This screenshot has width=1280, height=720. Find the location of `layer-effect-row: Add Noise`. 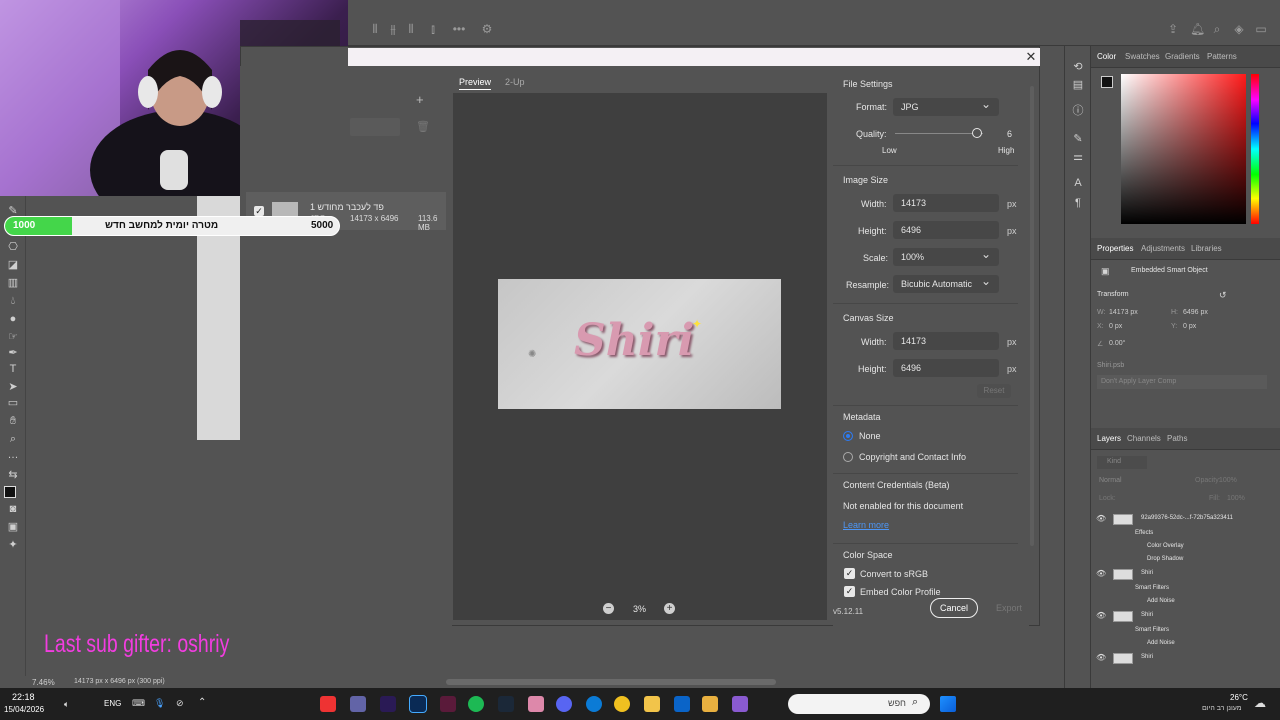

layer-effect-row: Add Noise is located at coordinates (1184, 602).